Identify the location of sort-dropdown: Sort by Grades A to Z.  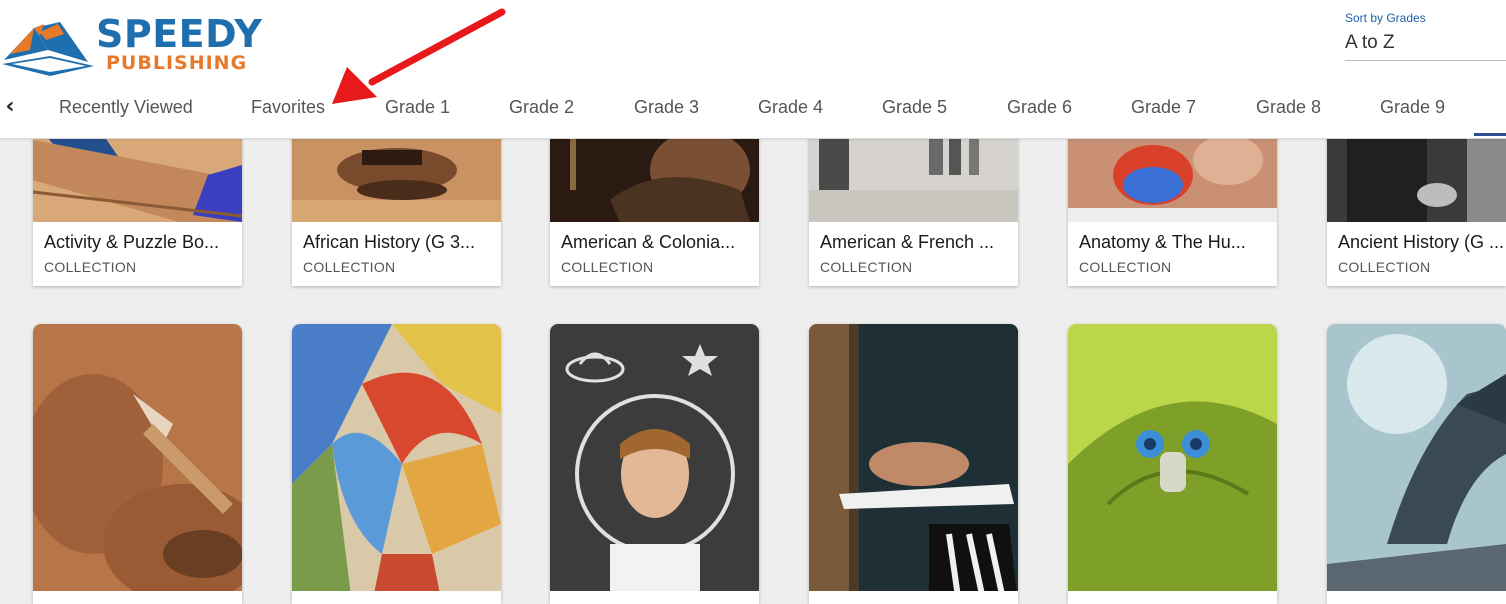
(1425, 35).